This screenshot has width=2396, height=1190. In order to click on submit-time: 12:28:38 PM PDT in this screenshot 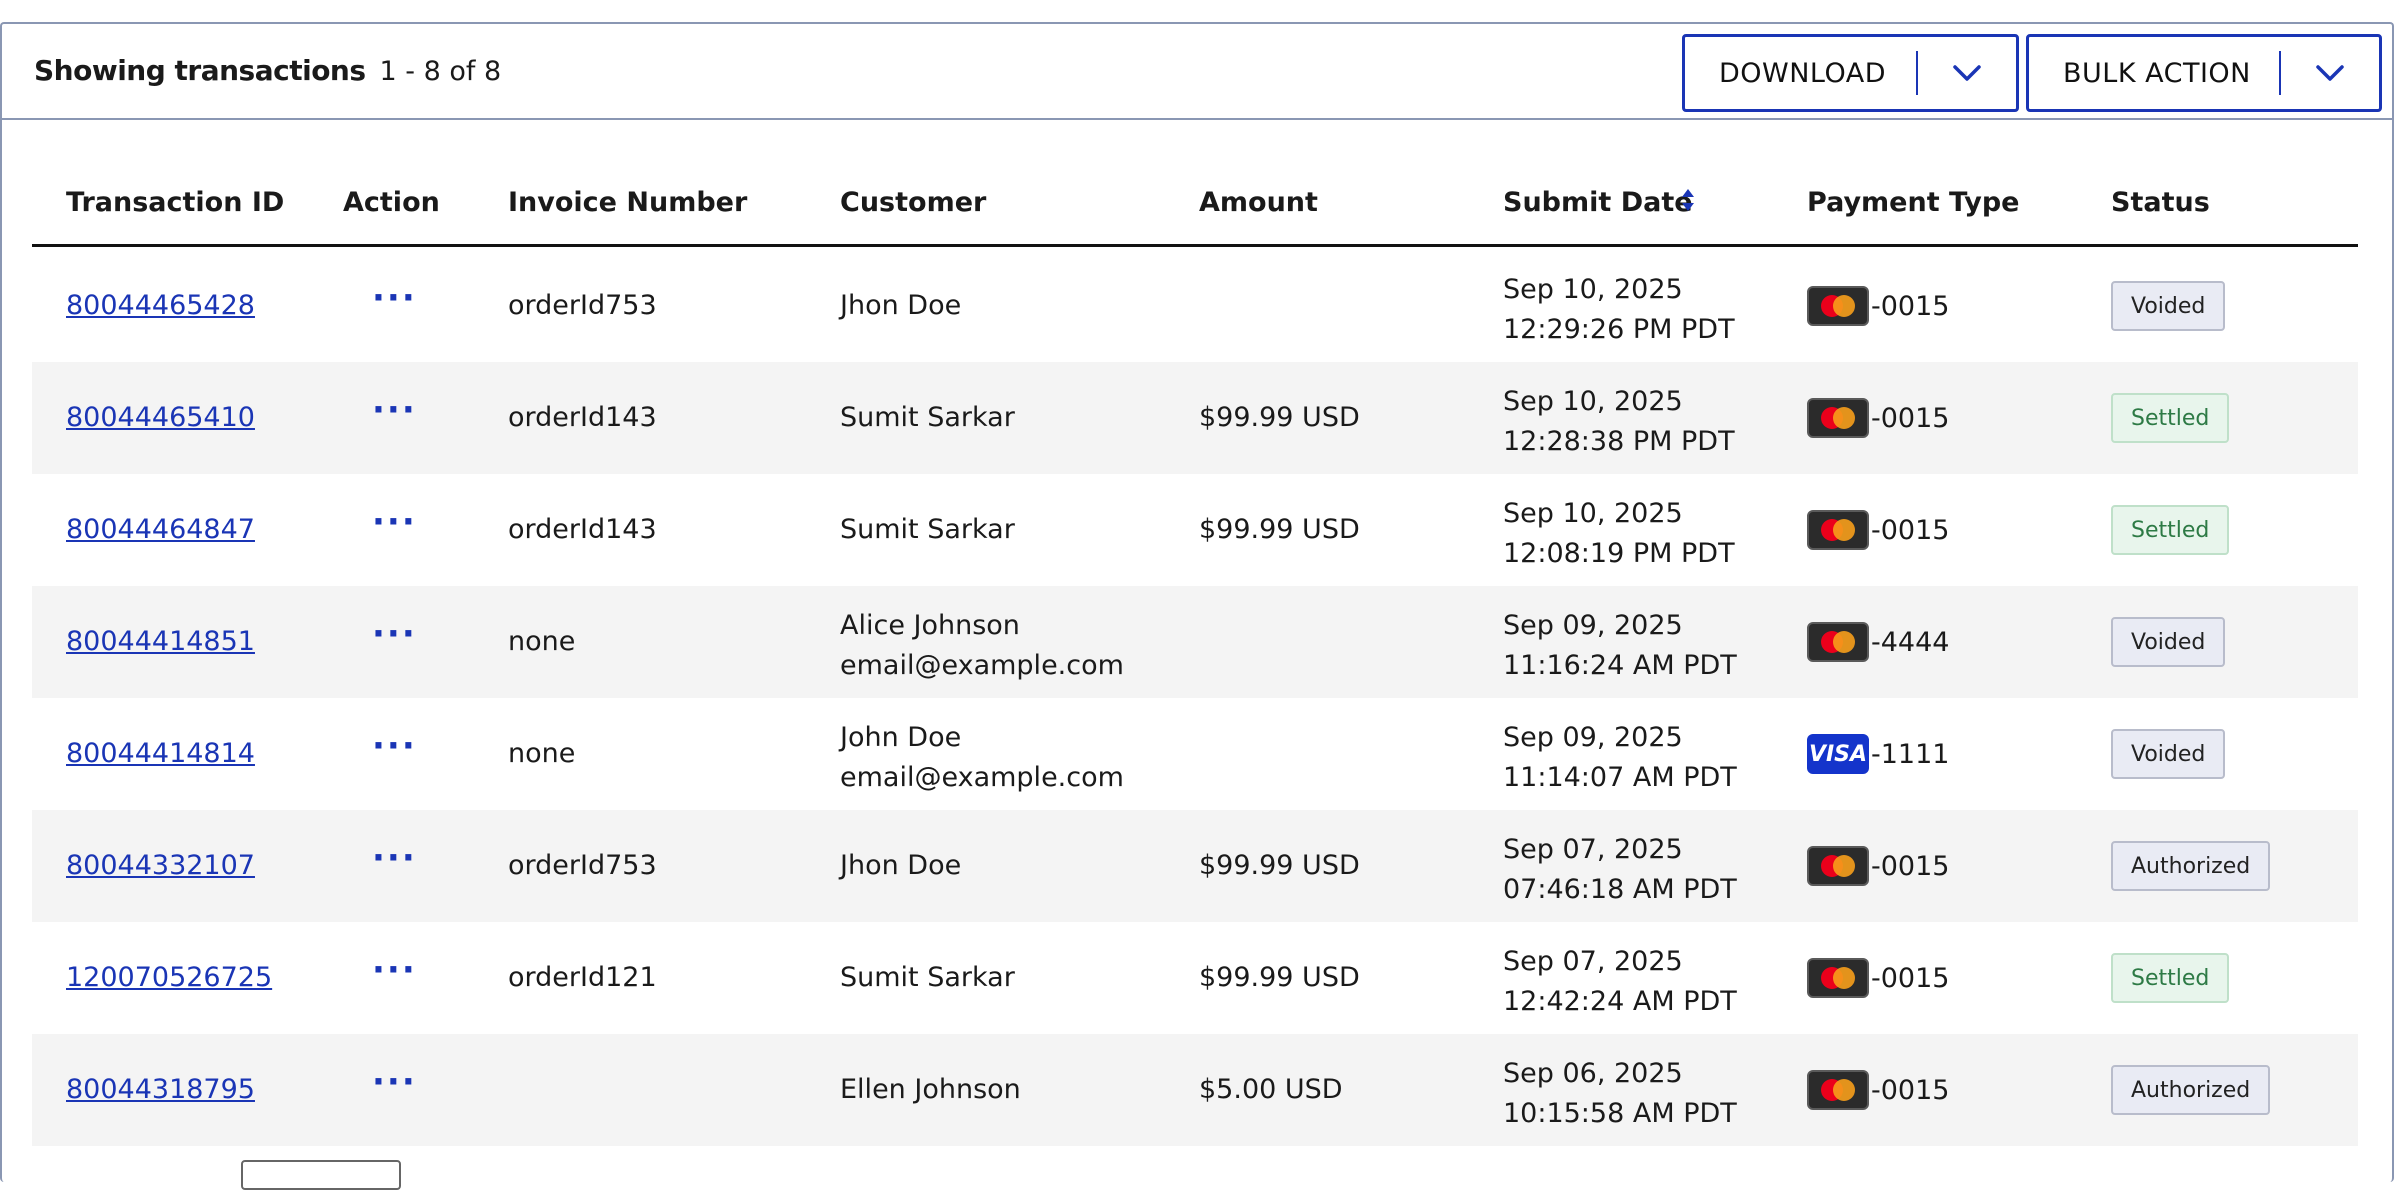, I will do `click(1619, 441)`.